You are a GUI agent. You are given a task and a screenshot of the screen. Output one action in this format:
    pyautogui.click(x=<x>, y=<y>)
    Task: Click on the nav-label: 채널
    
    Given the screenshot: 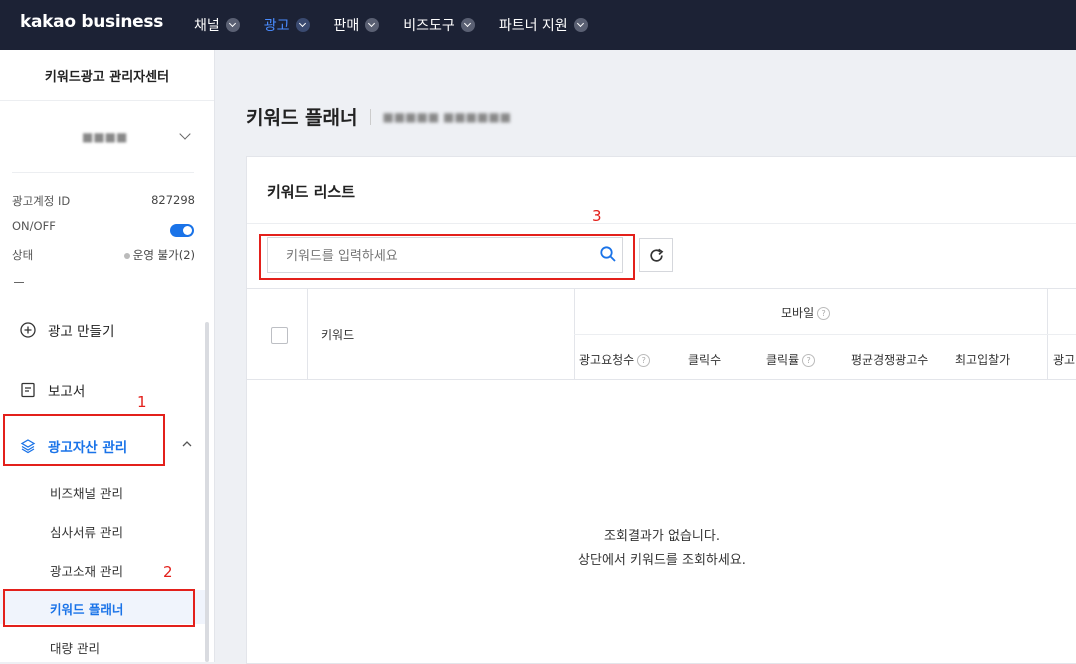 What is the action you would take?
    pyautogui.click(x=207, y=26)
    